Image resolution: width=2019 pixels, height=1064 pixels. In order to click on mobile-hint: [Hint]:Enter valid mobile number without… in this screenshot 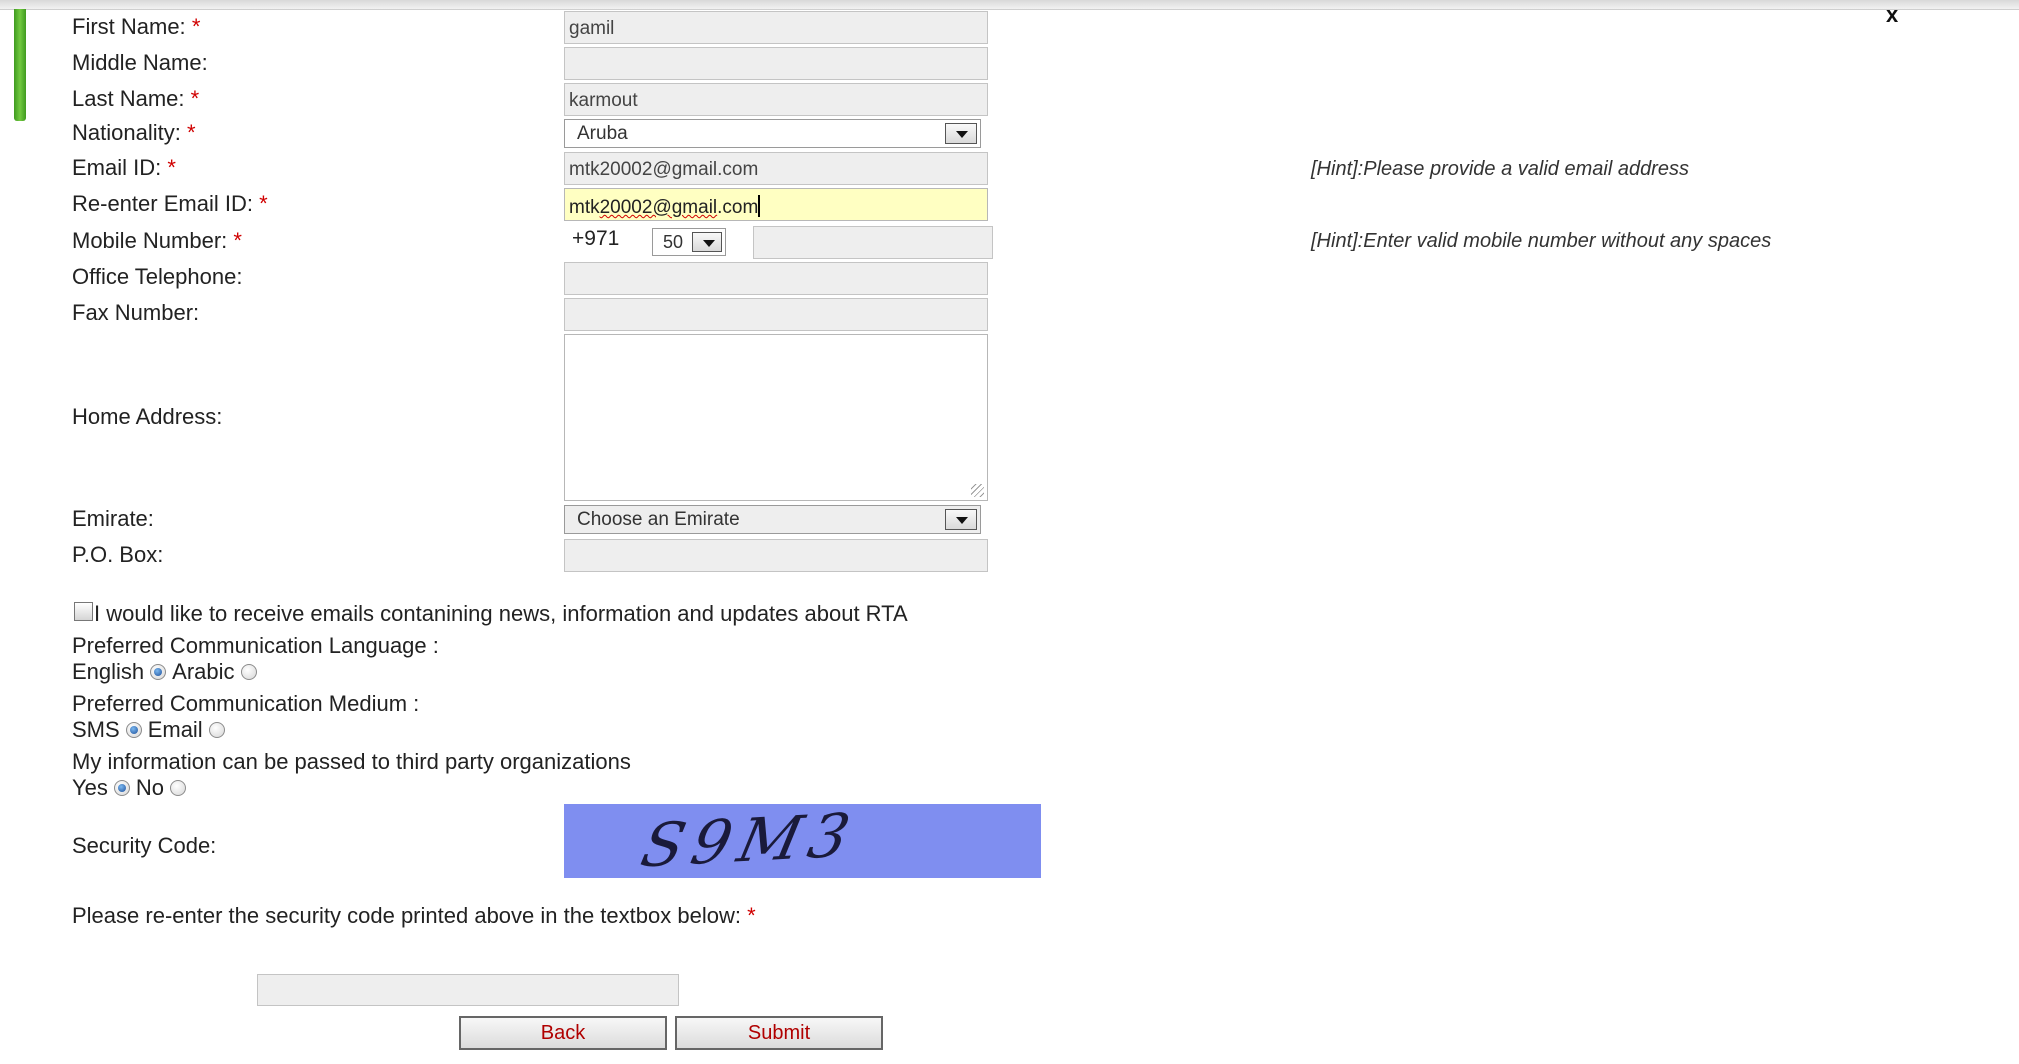, I will do `click(1541, 241)`.